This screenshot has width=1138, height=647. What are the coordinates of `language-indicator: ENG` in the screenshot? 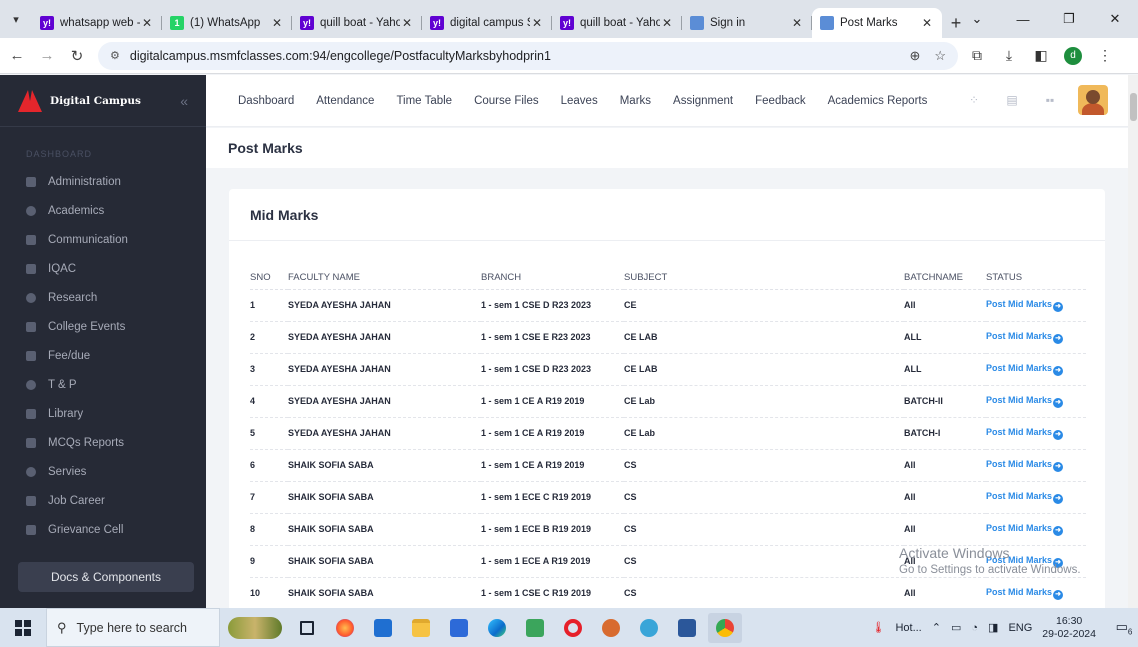 It's located at (1020, 628).